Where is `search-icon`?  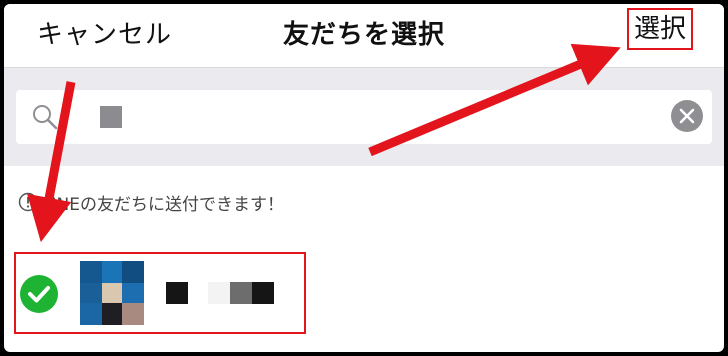
search-icon is located at coordinates (45, 117).